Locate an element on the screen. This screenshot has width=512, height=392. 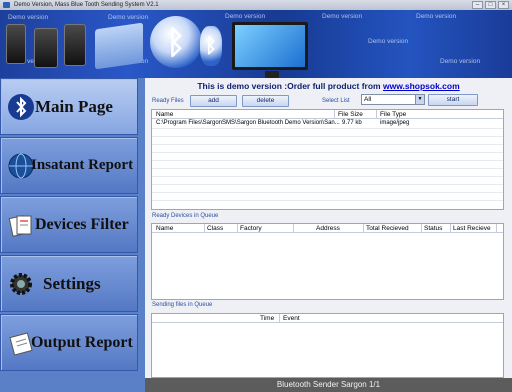
nav-main-page: Main Page is located at coordinates (69, 106).